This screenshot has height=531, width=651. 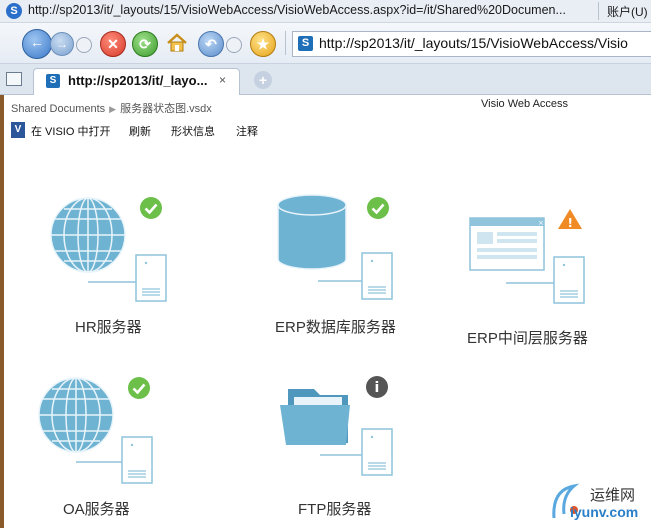 I want to click on status-warning-icon: !, so click(x=570, y=219).